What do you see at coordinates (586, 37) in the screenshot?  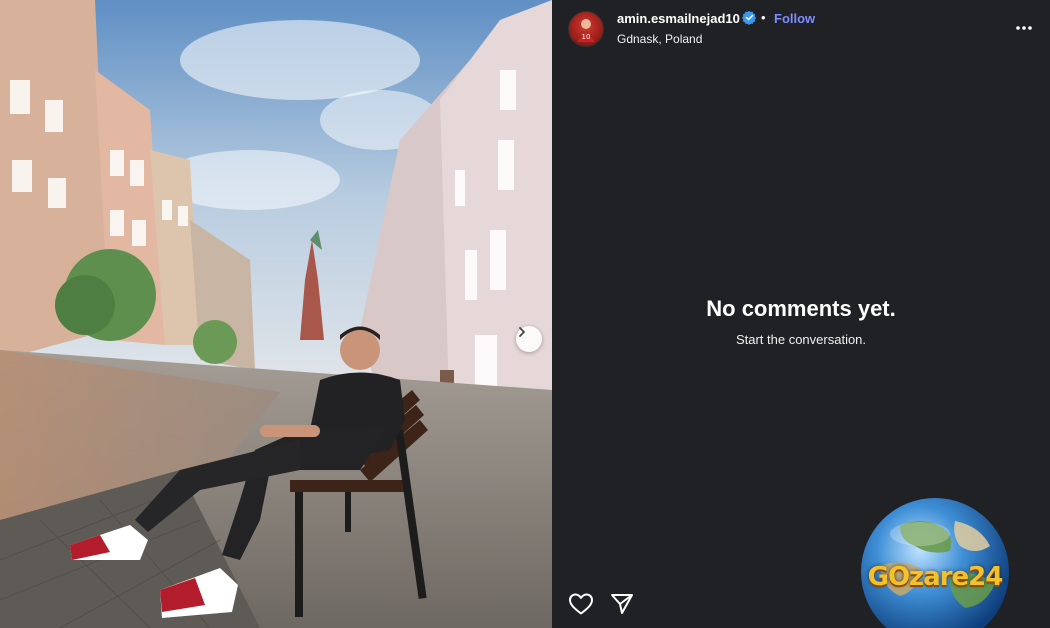 I see `svg-text: 10` at bounding box center [586, 37].